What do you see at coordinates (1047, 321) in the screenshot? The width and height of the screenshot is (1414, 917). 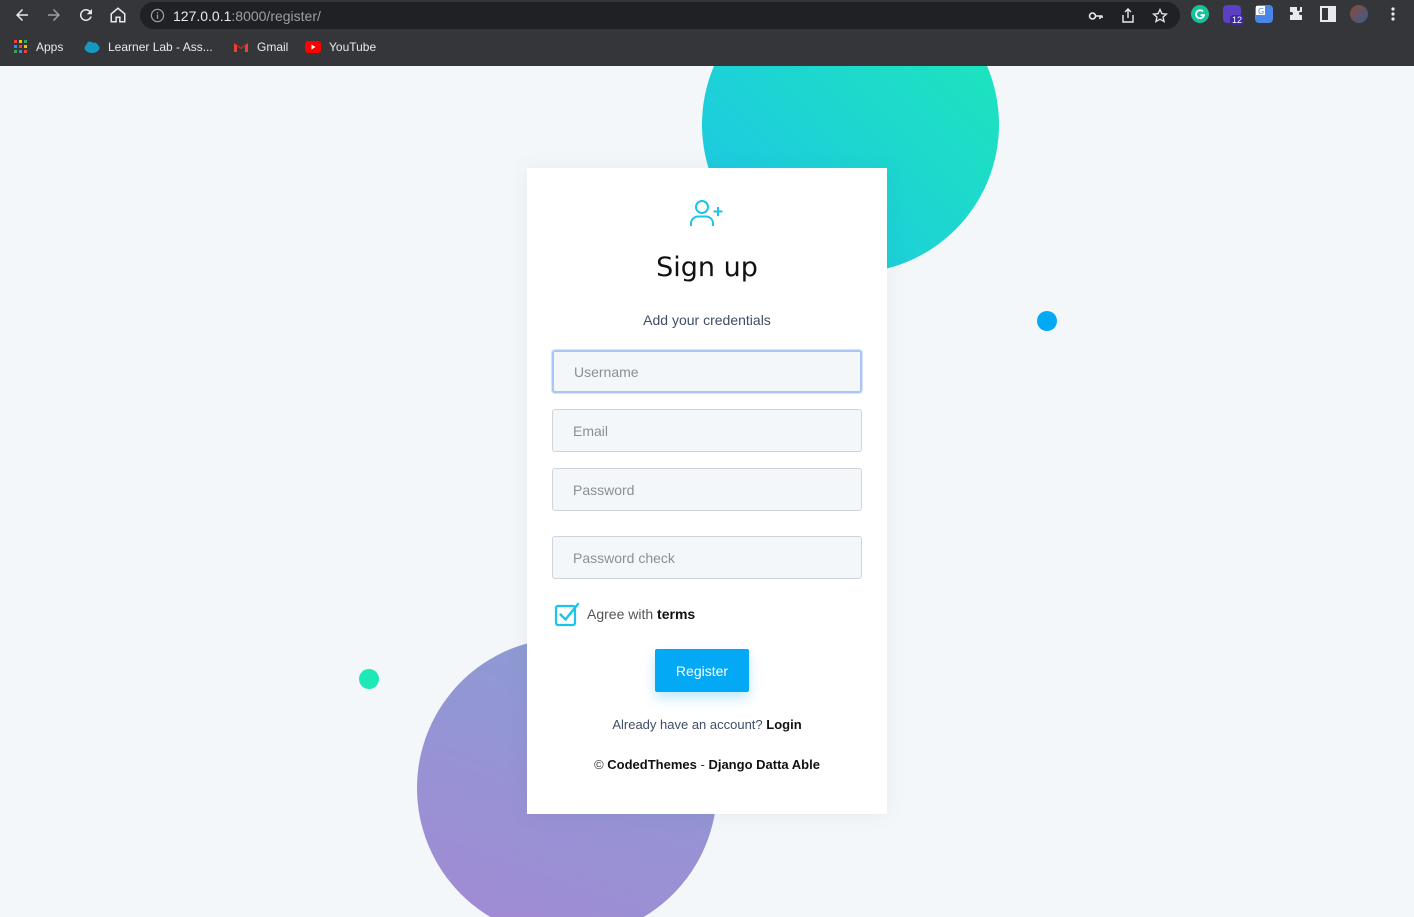 I see `decor-dot-blue` at bounding box center [1047, 321].